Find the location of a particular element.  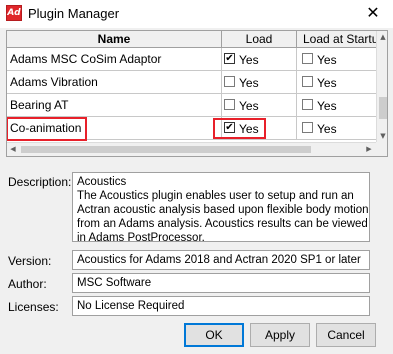

table-row: Adams Vibration Yes Yes is located at coordinates (191, 82).